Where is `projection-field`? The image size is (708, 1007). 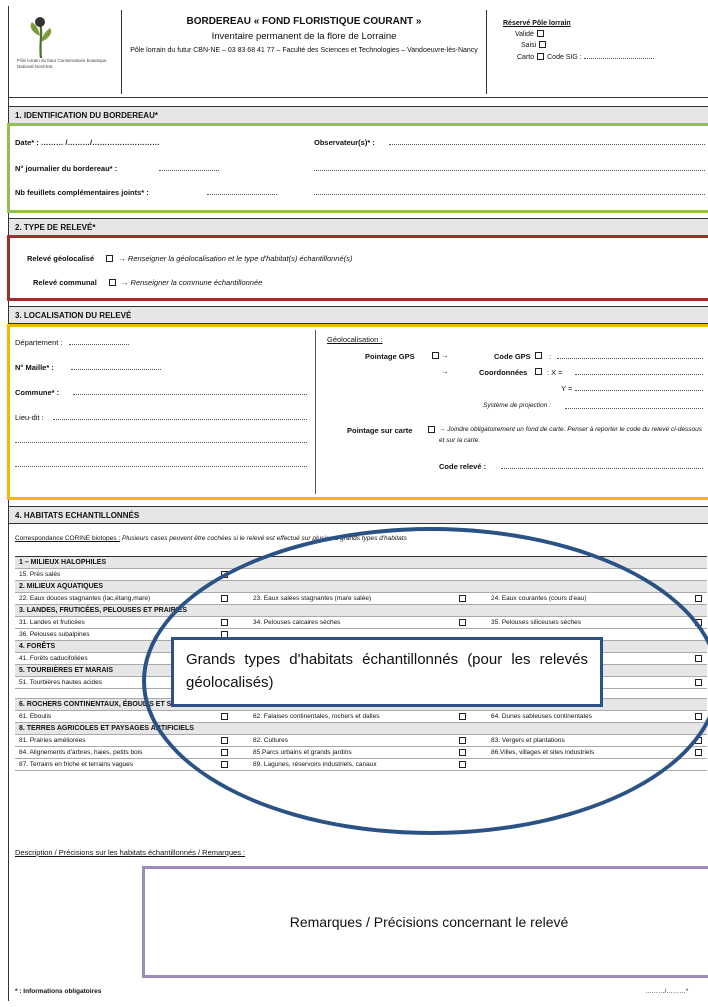 projection-field is located at coordinates (634, 405).